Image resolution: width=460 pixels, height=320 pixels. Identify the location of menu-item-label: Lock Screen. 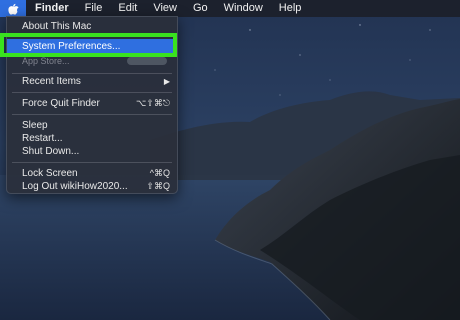
(50, 173).